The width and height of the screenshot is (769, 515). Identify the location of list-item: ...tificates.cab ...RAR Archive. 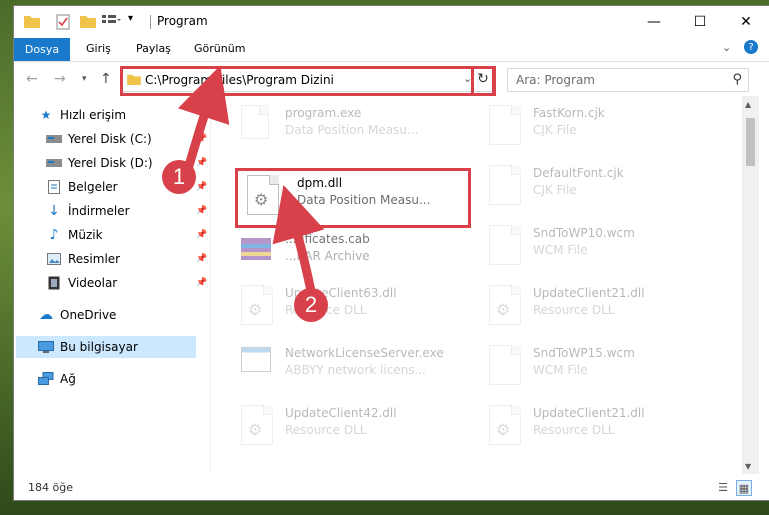
(351, 251).